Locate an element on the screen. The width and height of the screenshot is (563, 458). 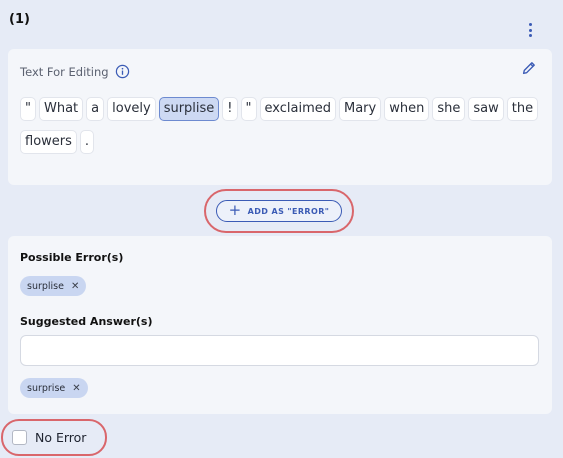
token: the is located at coordinates (522, 109).